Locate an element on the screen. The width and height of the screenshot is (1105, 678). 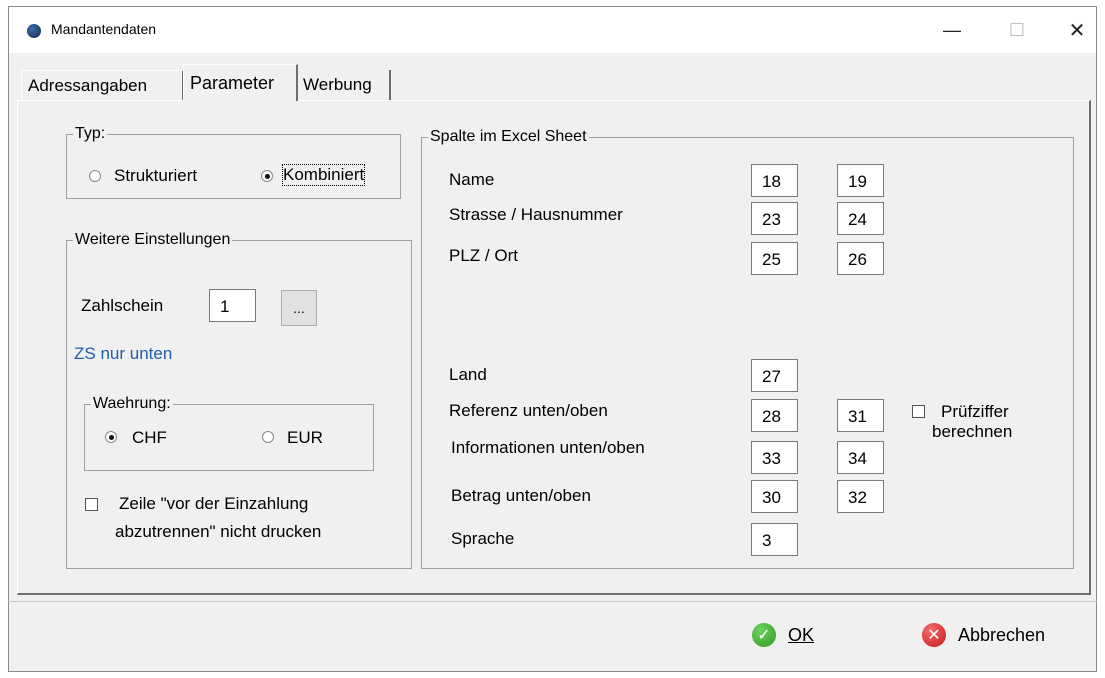
pruefziffer-checkbox is located at coordinates (918, 411).